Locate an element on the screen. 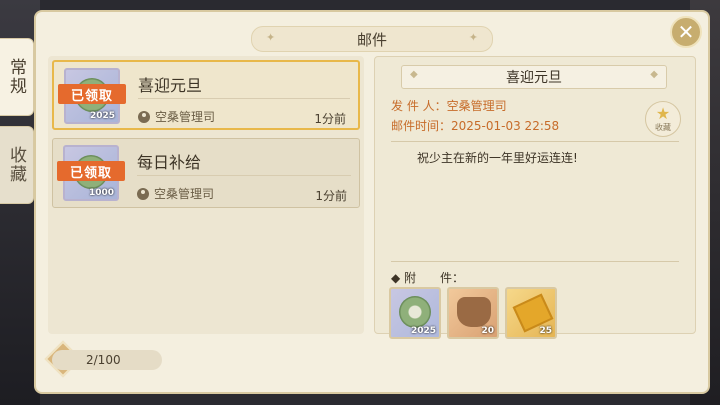  reward-amount: 1000 is located at coordinates (101, 193).